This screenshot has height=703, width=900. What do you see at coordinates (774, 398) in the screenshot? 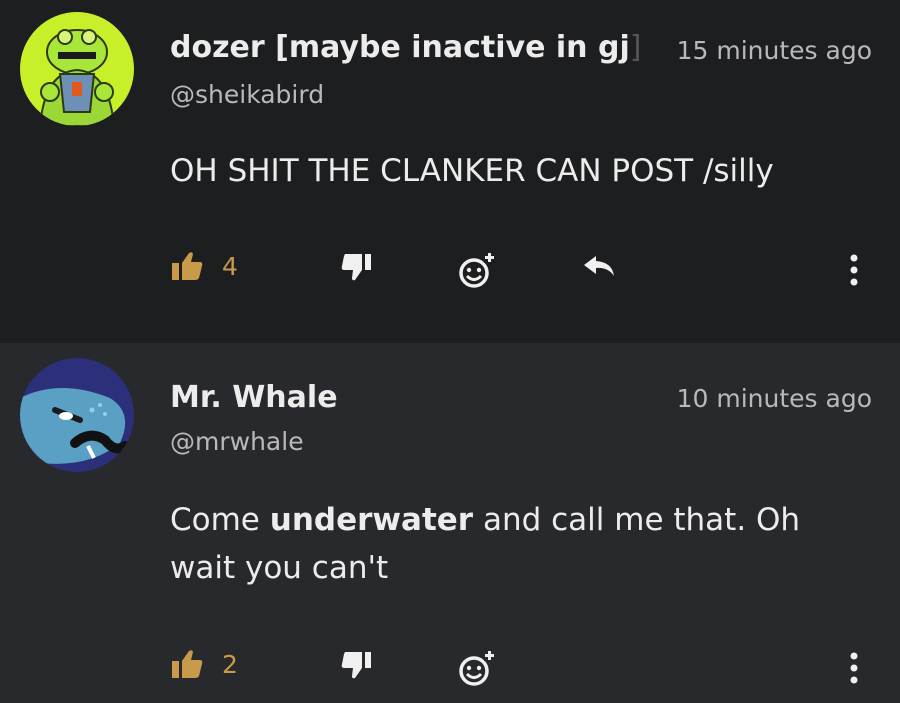
I see `timestamp-mrwhale: 10 minutes ago` at bounding box center [774, 398].